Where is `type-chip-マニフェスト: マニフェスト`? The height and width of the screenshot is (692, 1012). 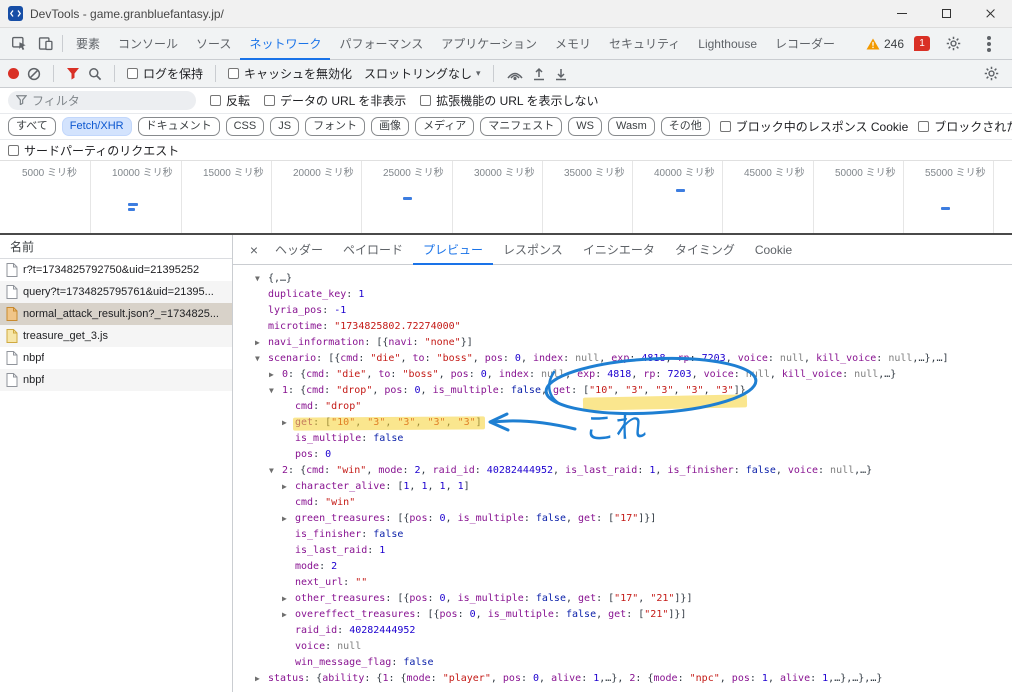
type-chip-マニフェスト: マニフェスト is located at coordinates (521, 126).